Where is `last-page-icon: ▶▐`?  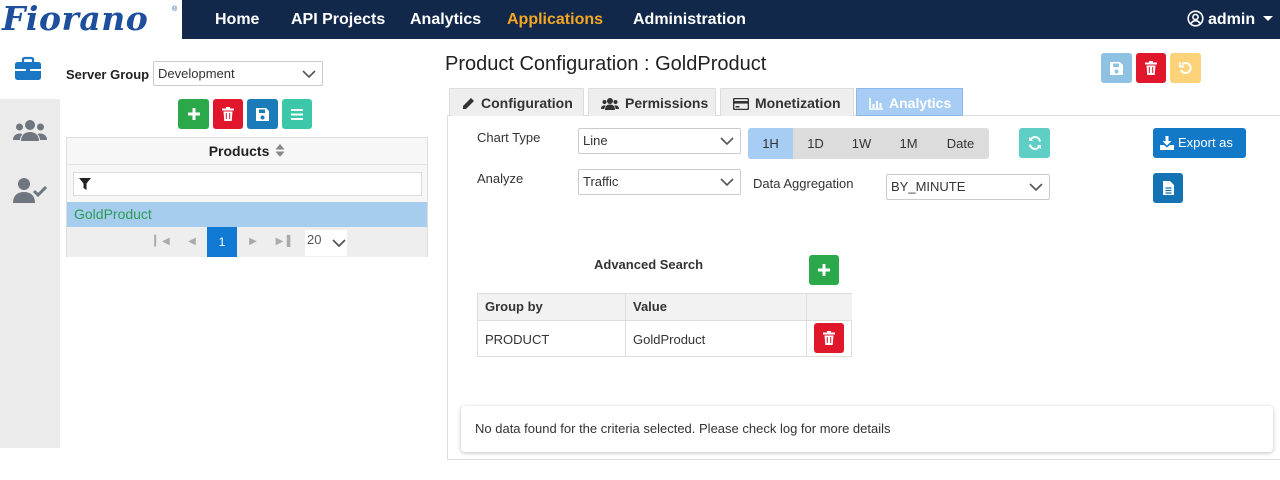
last-page-icon: ▶▐ is located at coordinates (283, 242).